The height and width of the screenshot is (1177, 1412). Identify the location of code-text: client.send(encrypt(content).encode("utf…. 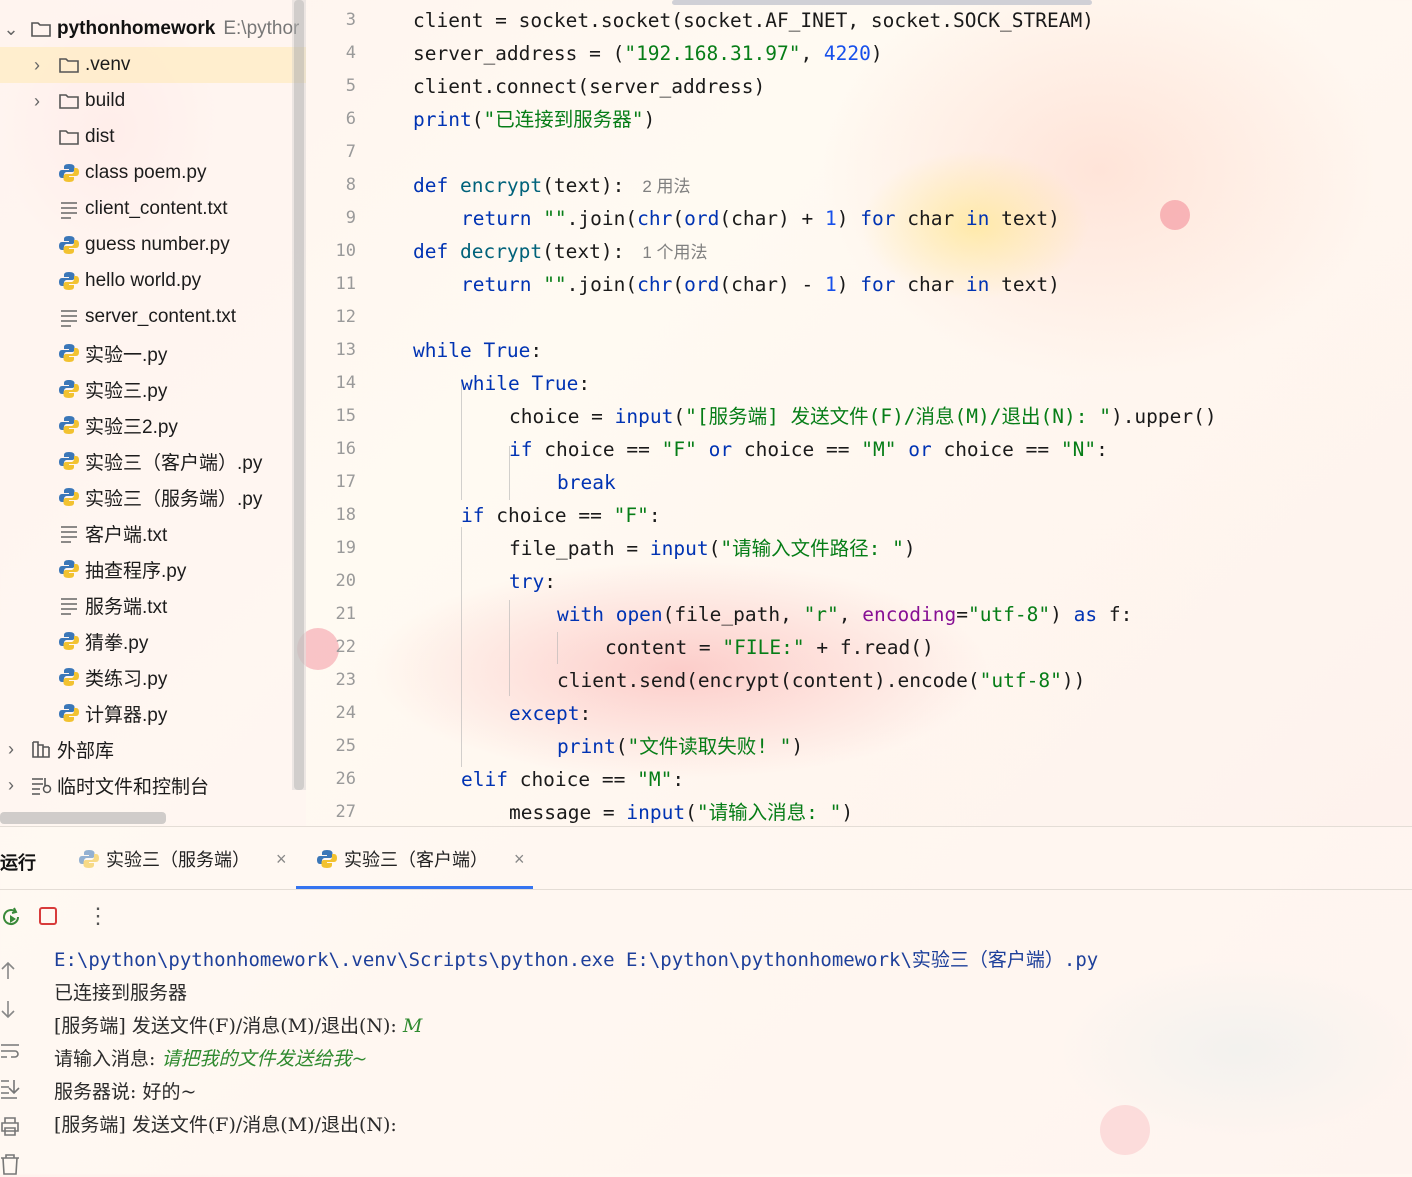
(821, 680).